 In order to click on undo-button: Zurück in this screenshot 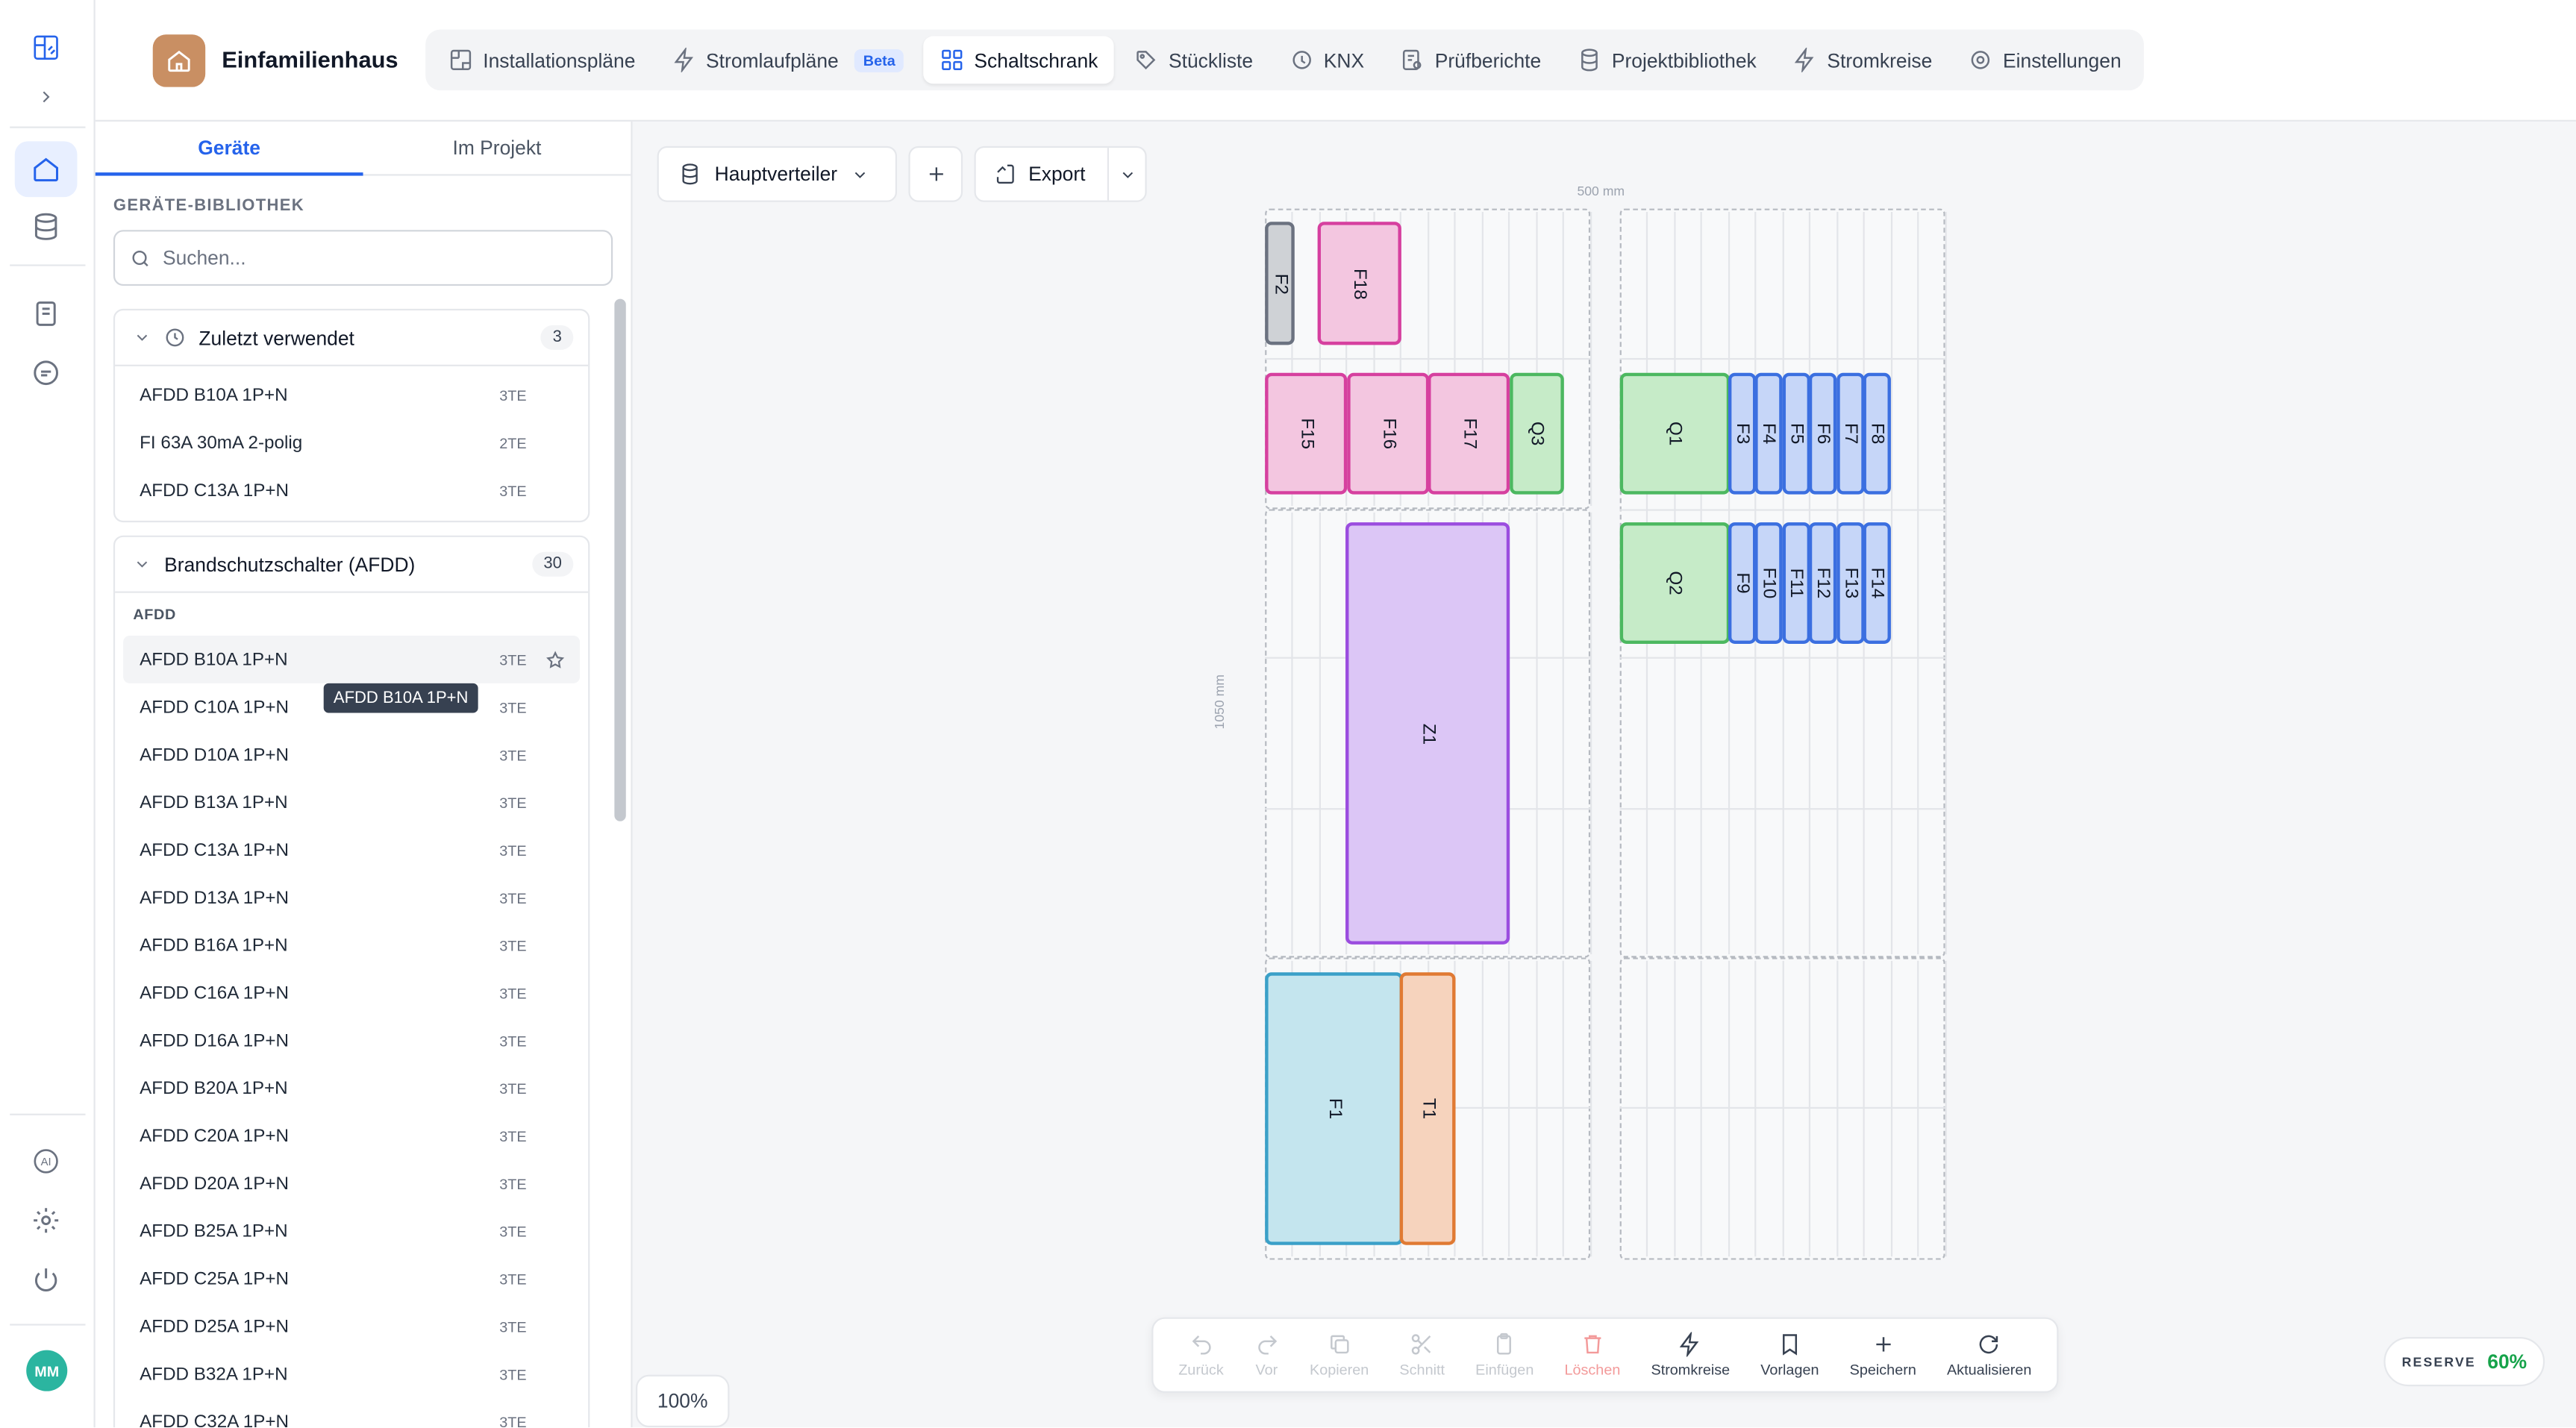, I will do `click(1201, 1355)`.